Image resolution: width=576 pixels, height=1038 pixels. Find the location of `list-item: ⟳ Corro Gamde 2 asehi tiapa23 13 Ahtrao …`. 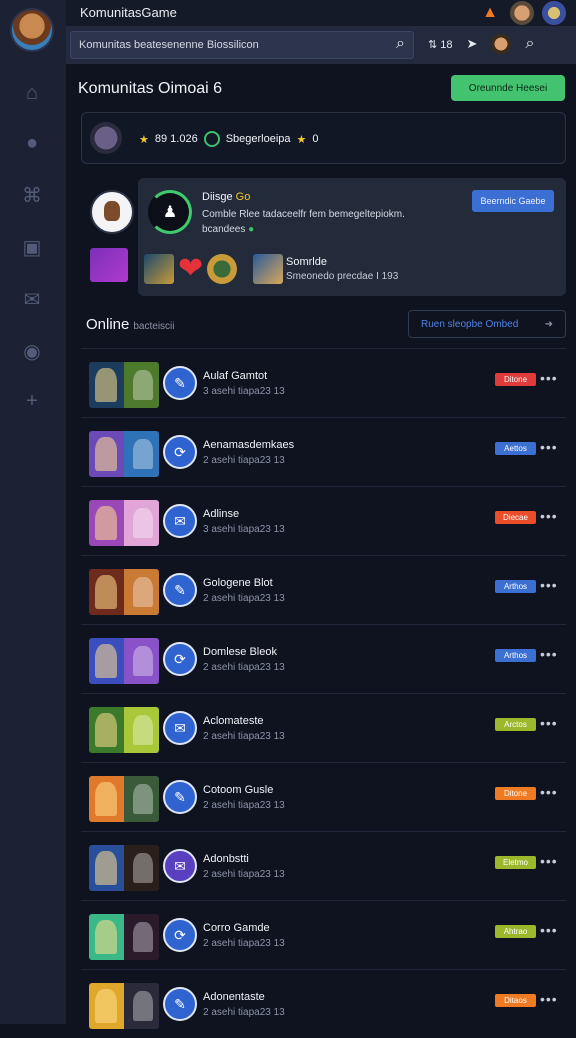

list-item: ⟳ Corro Gamde 2 asehi tiapa23 13 Ahtrao … is located at coordinates (323, 934).